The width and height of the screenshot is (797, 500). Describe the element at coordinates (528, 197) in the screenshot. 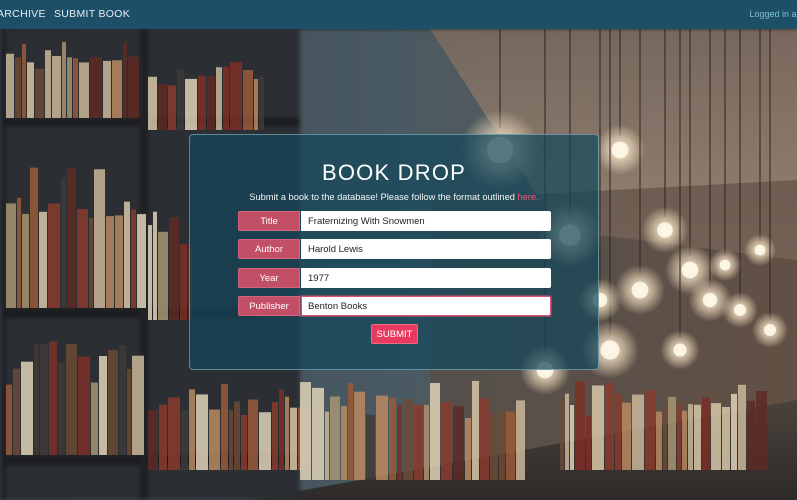

I see `format-link: here.` at that location.